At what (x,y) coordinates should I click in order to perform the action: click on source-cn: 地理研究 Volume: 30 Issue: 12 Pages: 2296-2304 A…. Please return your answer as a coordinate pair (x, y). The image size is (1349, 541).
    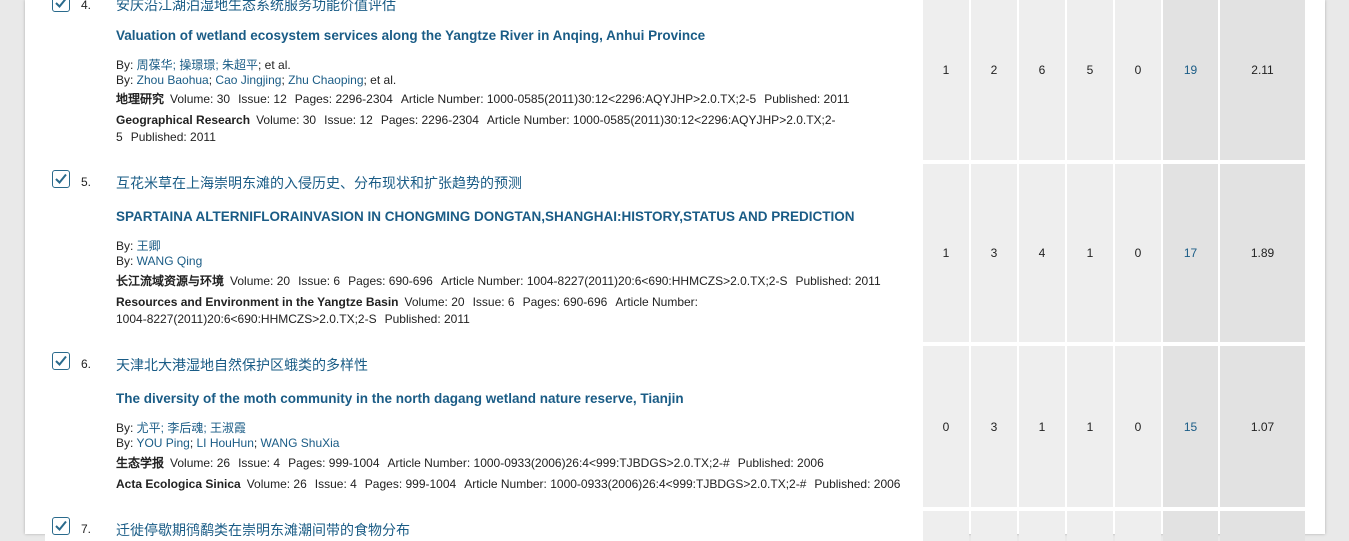
    Looking at the image, I should click on (483, 99).